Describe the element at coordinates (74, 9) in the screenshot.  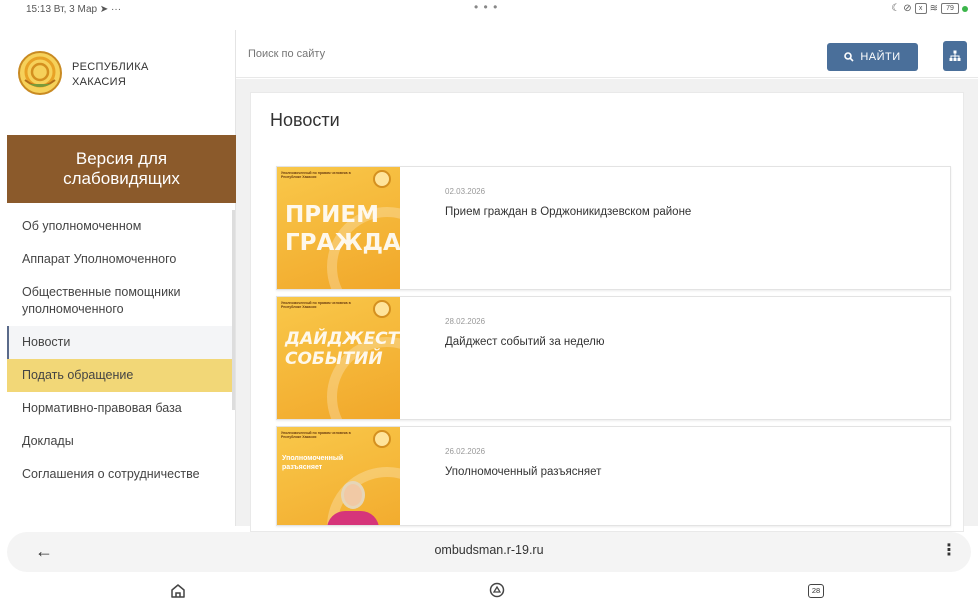
I see `status-time-date: 15:13 Вт, 3 Мар ➤ ···` at that location.